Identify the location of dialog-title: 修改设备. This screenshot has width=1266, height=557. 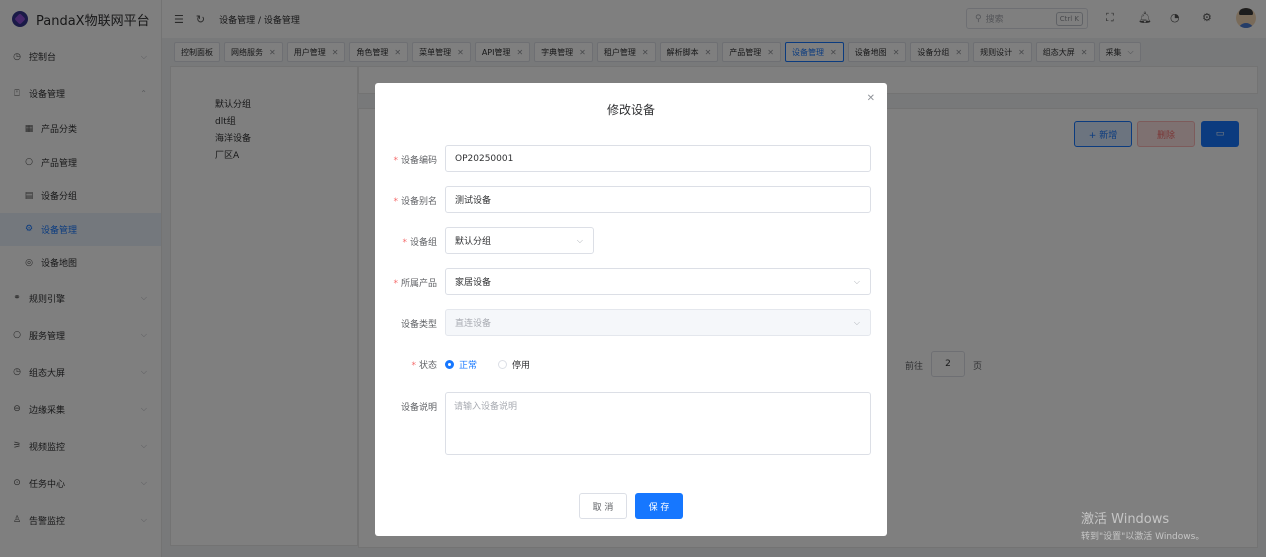
(630, 110).